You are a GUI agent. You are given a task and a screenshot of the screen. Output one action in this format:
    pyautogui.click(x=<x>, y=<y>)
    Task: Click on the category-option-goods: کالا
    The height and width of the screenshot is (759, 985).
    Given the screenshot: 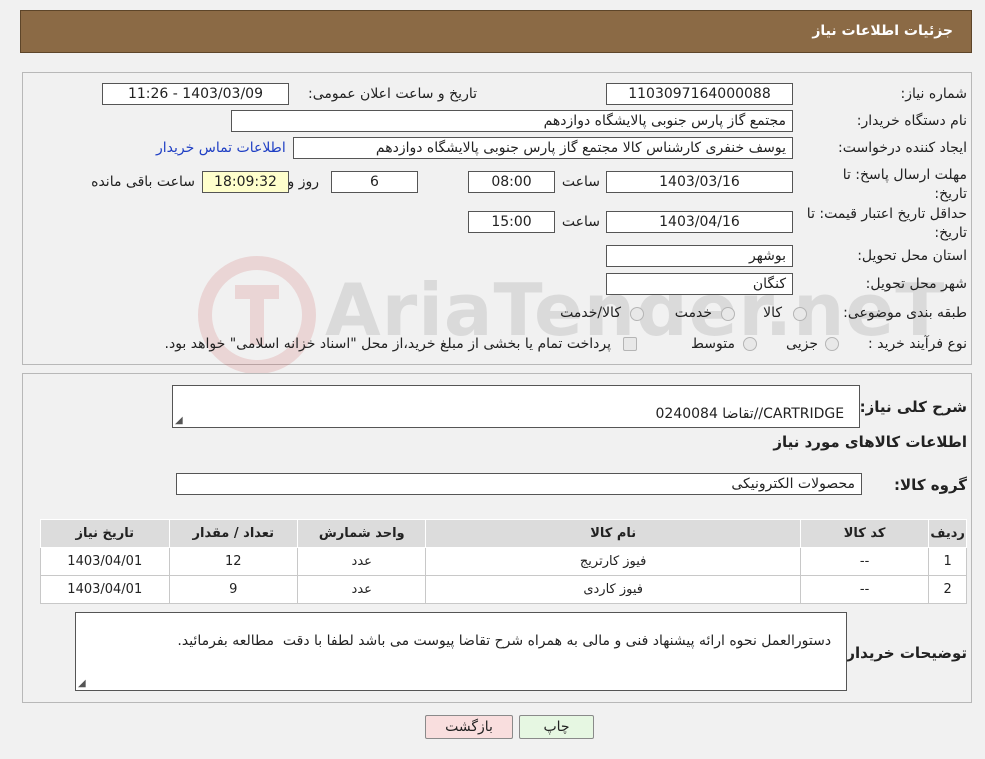 What is the action you would take?
    pyautogui.click(x=772, y=313)
    